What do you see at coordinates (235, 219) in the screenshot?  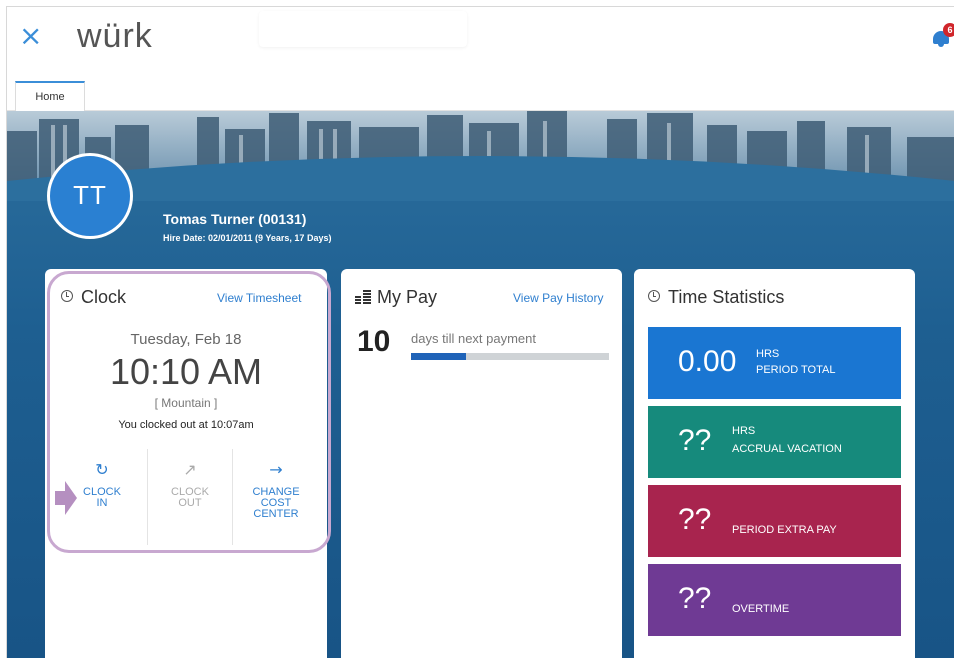 I see `employee-name: Tomas Turner (00131)` at bounding box center [235, 219].